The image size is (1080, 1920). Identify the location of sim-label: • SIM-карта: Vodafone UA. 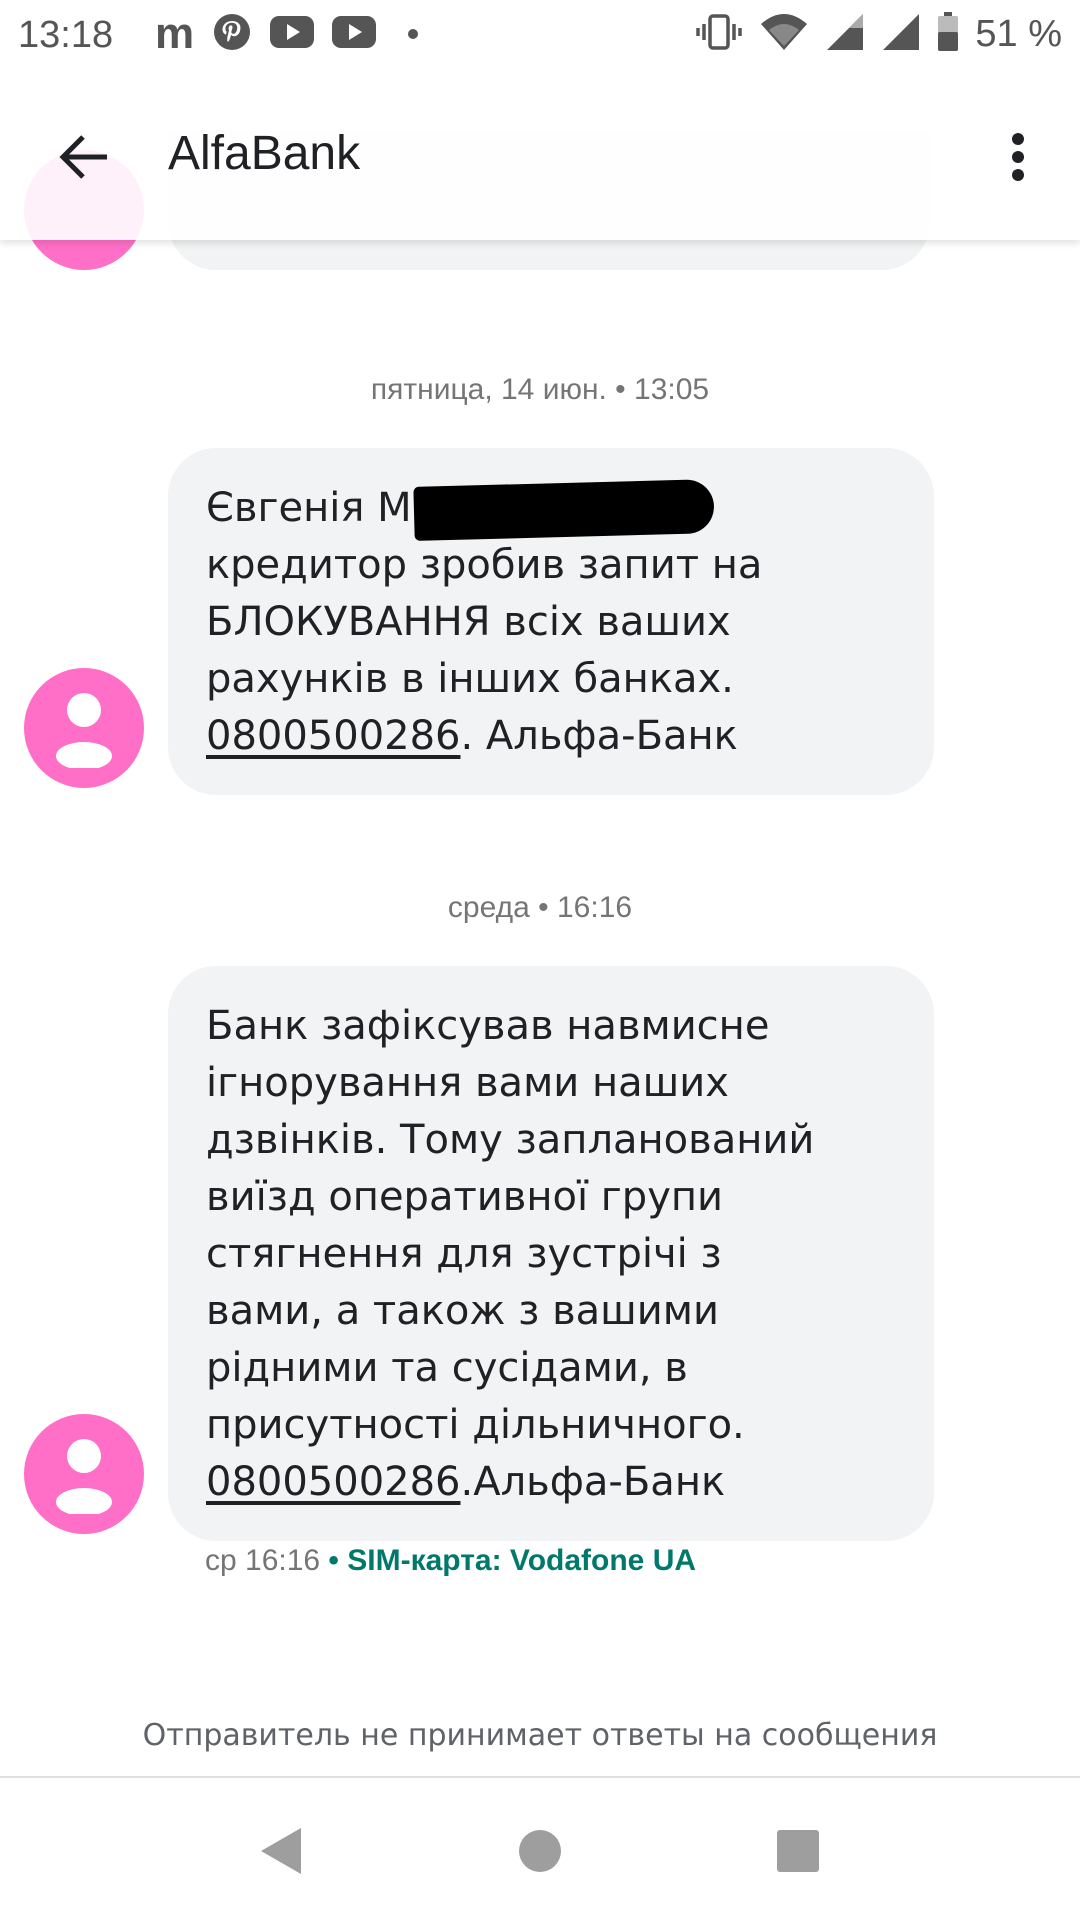
(508, 1560).